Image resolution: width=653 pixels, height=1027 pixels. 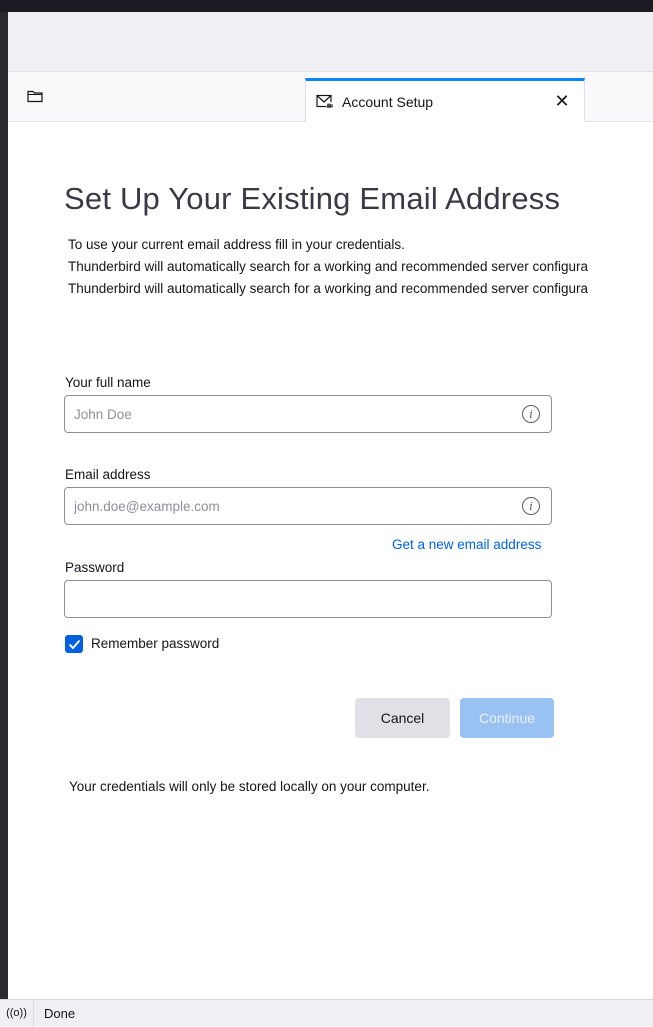 What do you see at coordinates (507, 718) in the screenshot?
I see `continue-button: Continue` at bounding box center [507, 718].